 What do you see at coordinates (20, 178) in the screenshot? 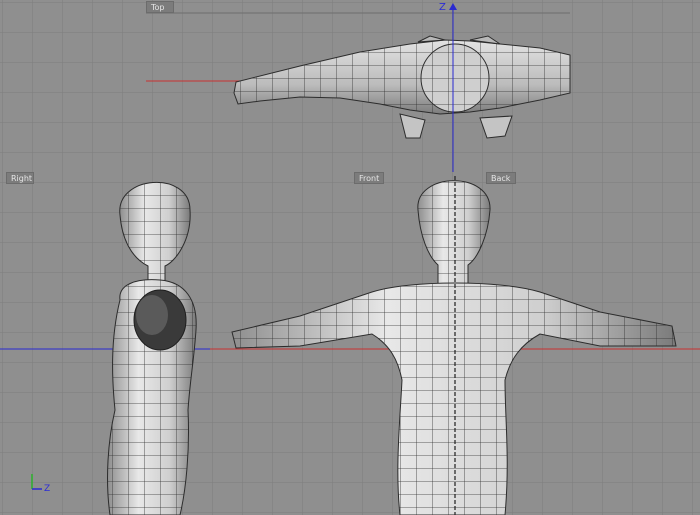
I see `viewport-label-right: Right` at bounding box center [20, 178].